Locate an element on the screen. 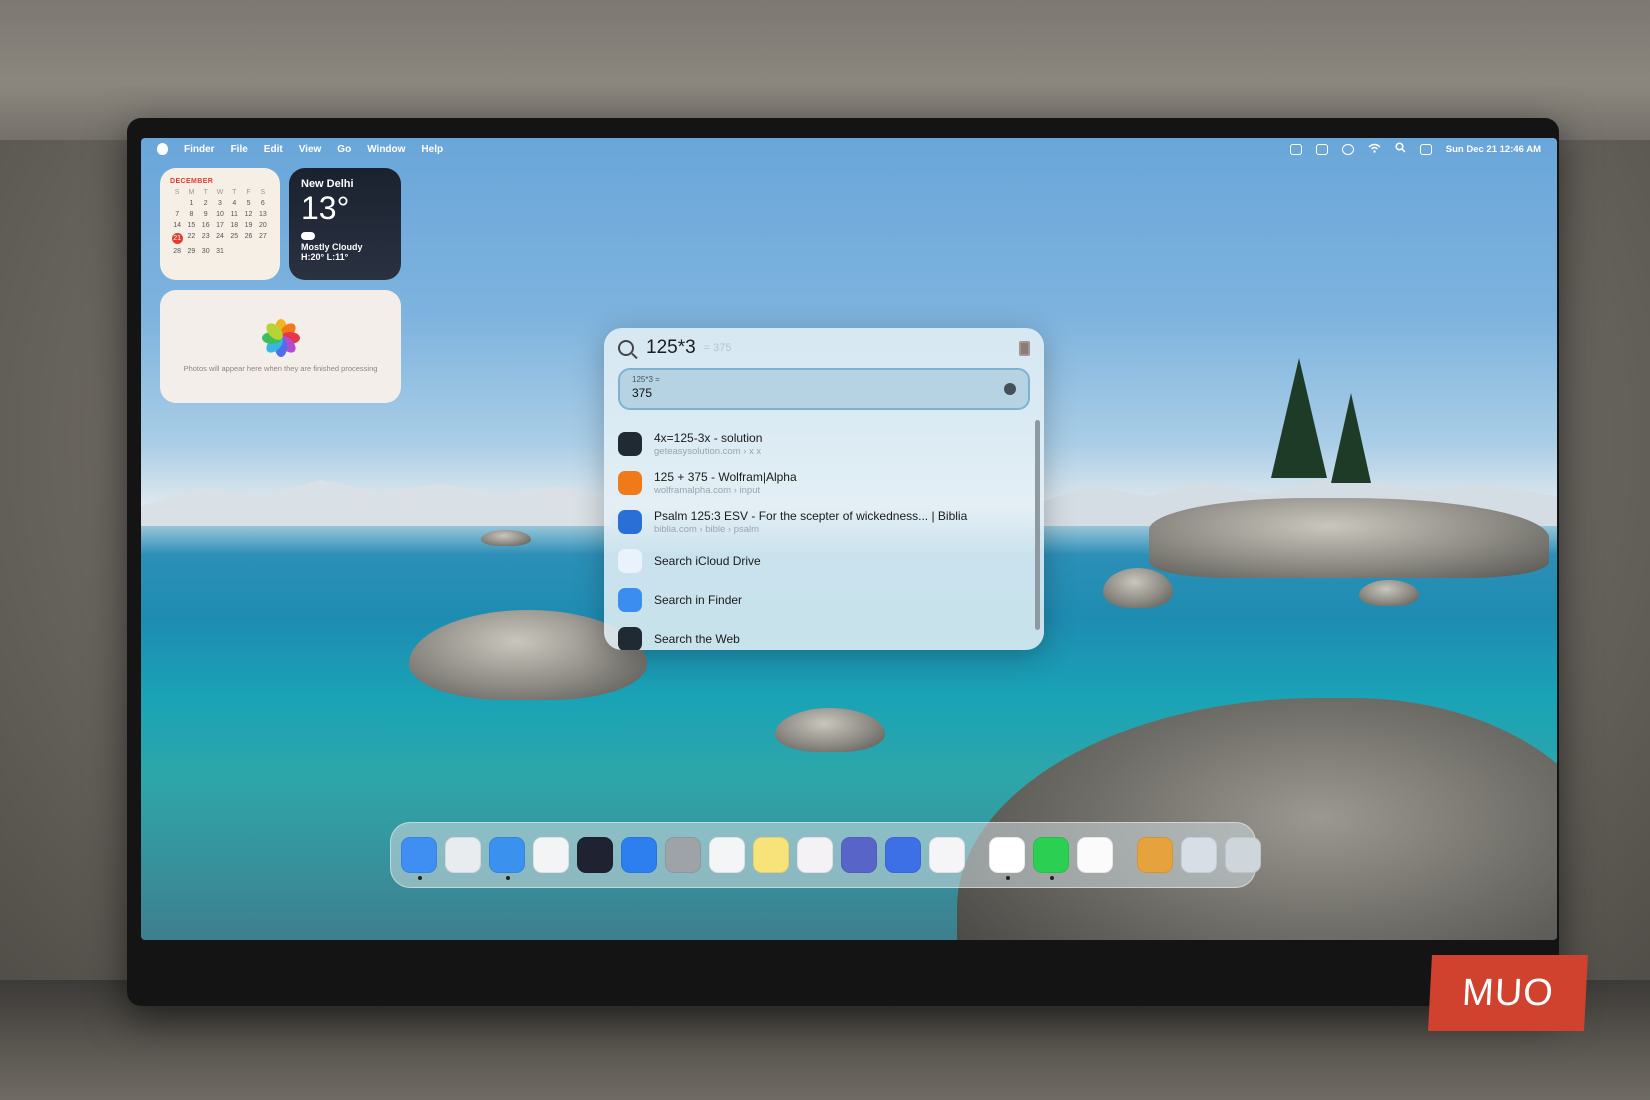 The width and height of the screenshot is (1650, 1100). calculator-icon is located at coordinates (1024, 348).